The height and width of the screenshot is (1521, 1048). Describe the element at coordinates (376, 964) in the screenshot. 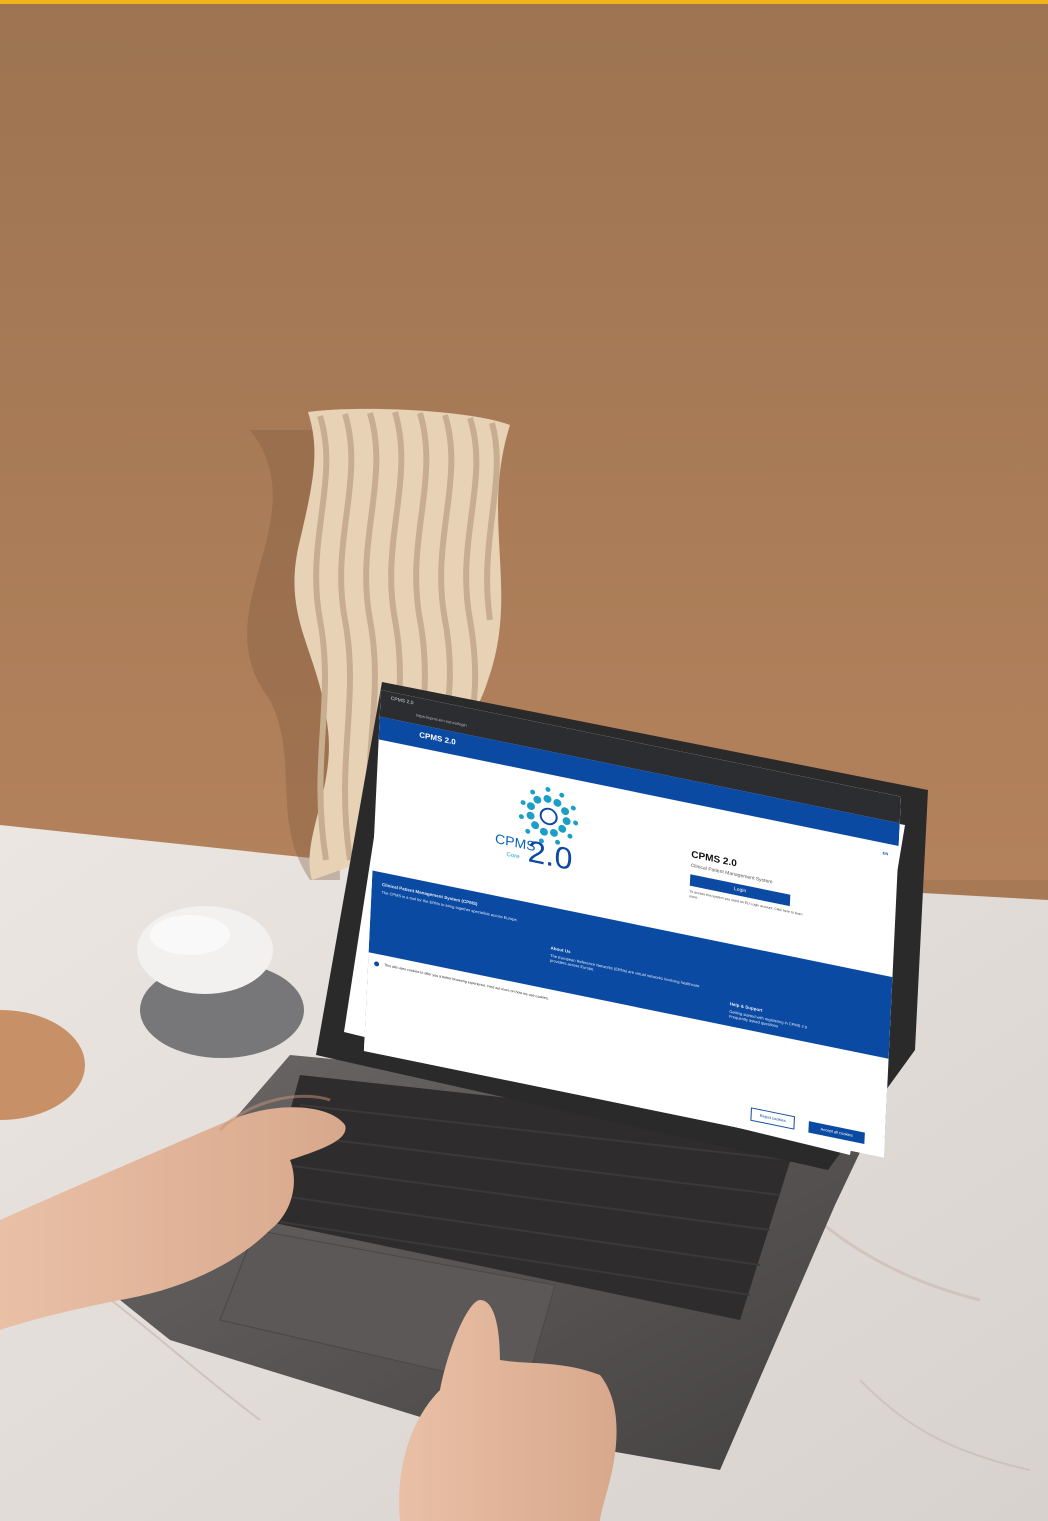

I see `cookie-info-icon` at that location.